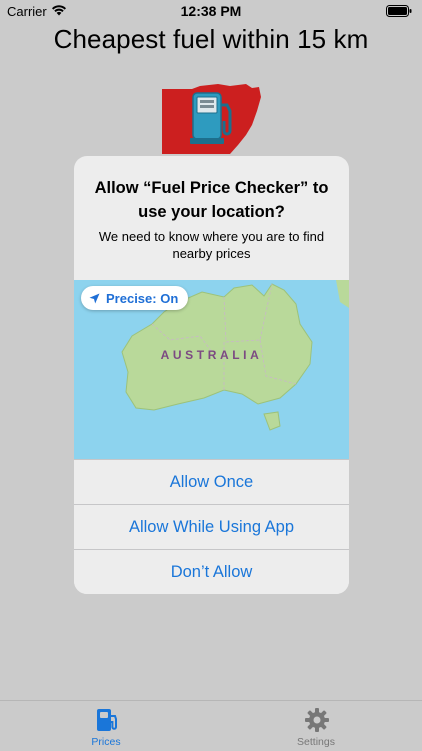  I want to click on tab-prices-label: Prices, so click(106, 742).